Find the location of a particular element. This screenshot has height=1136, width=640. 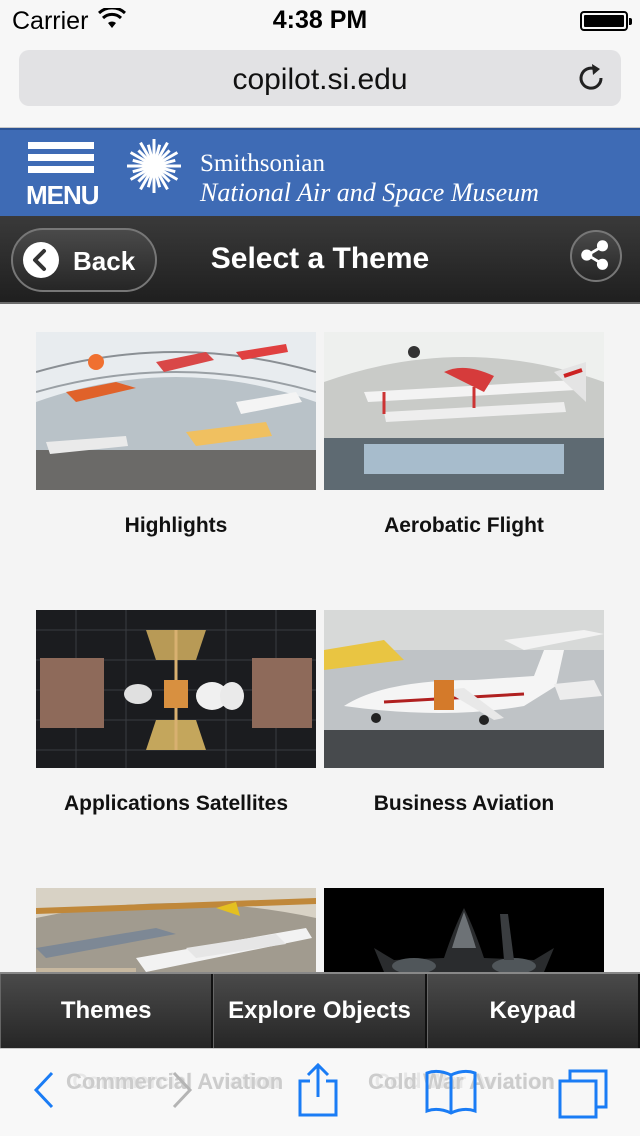

tab-themes: Themes is located at coordinates (107, 1011).